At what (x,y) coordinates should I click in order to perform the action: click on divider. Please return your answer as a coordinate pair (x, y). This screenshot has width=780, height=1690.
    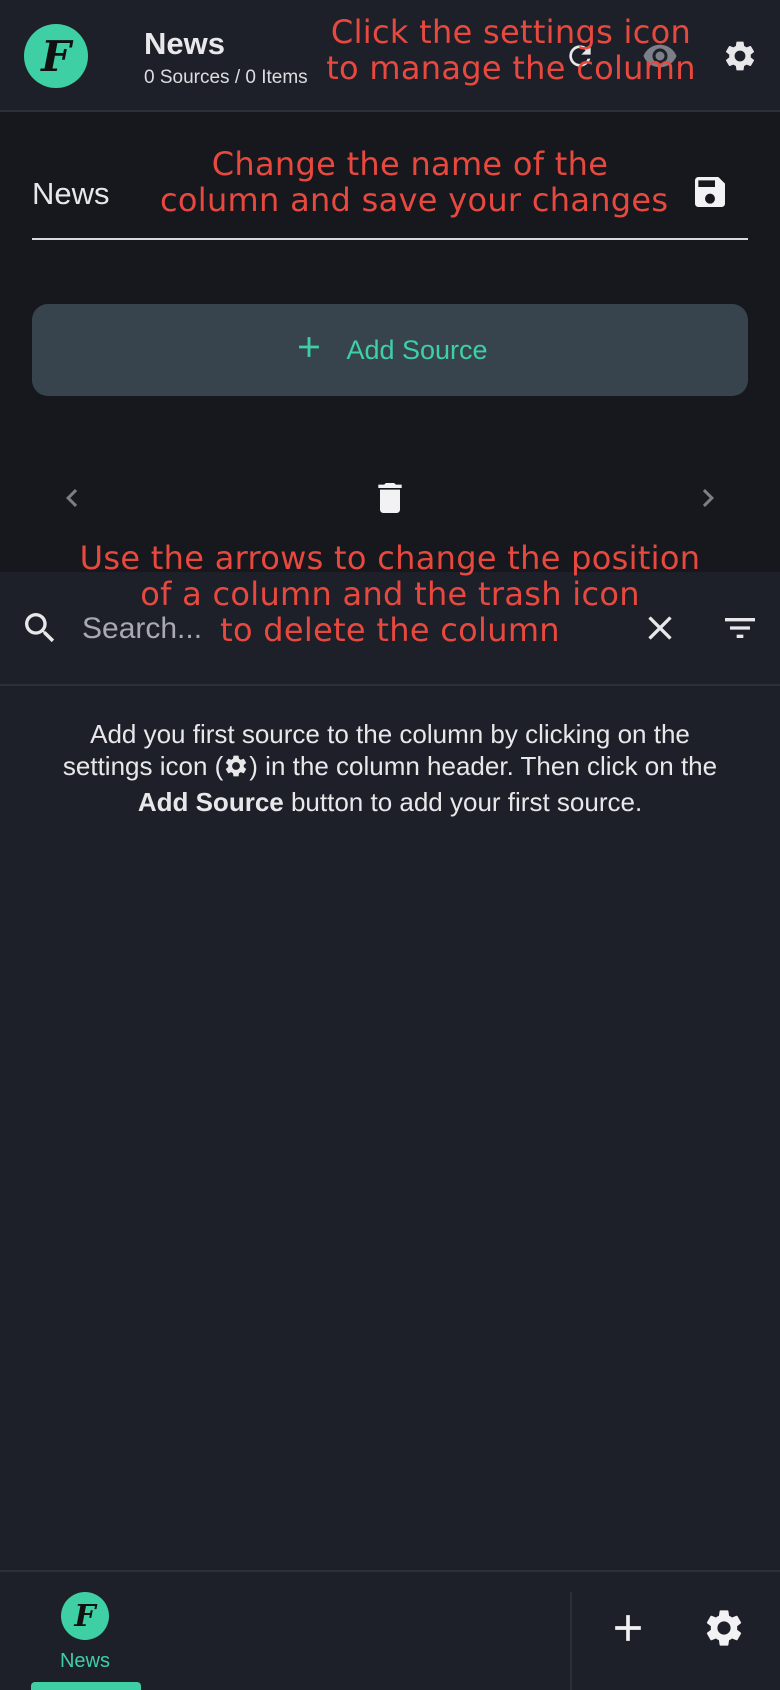
    Looking at the image, I should click on (571, 1641).